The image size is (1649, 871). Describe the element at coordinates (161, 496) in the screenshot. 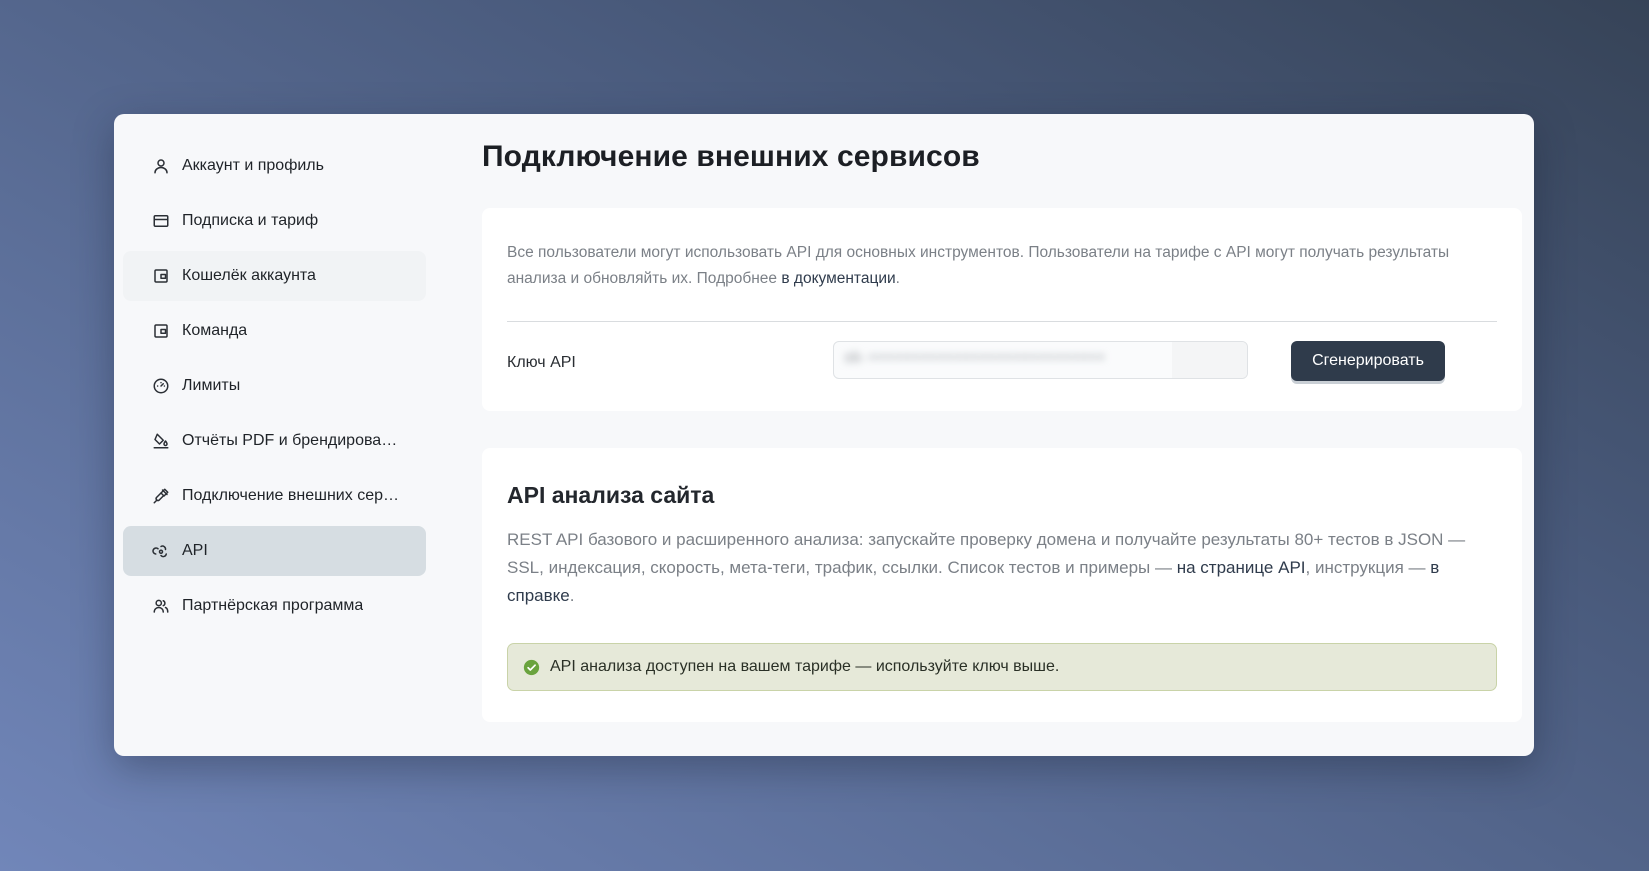

I see `plug-icon` at that location.